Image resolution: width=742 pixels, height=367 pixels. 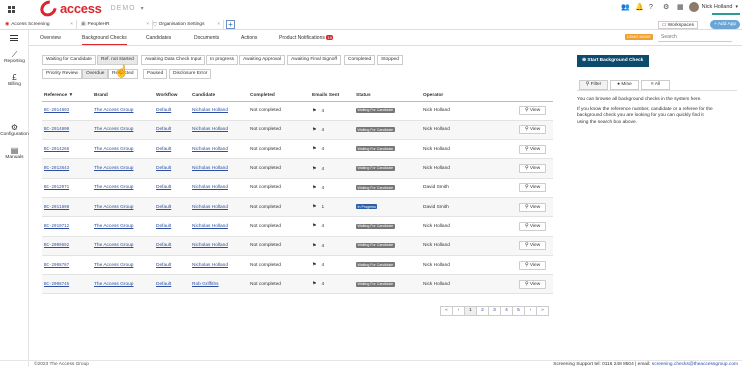 What do you see at coordinates (56, 227) in the screenshot?
I see `reference-link: BC-2010712` at bounding box center [56, 227].